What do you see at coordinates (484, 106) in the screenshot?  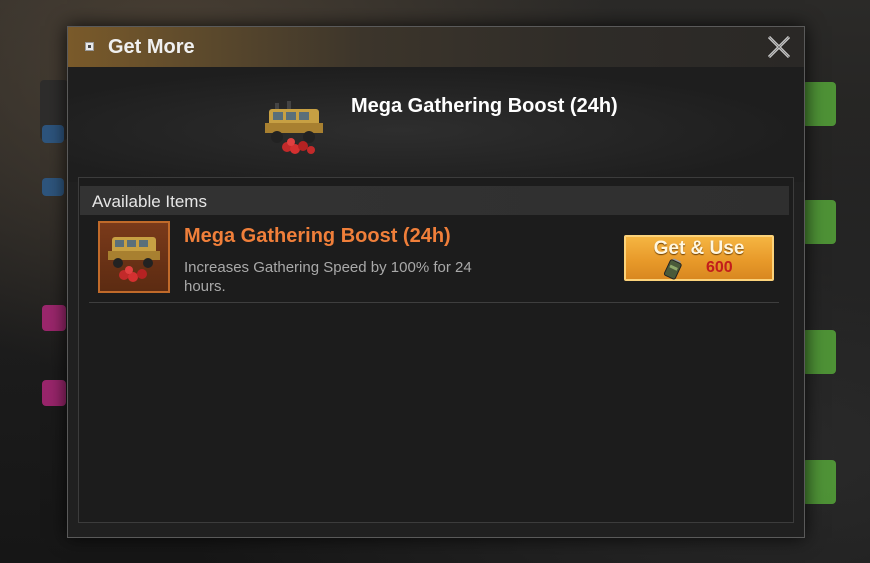 I see `boost-hero-title: Mega Gathering Boost (24h)` at bounding box center [484, 106].